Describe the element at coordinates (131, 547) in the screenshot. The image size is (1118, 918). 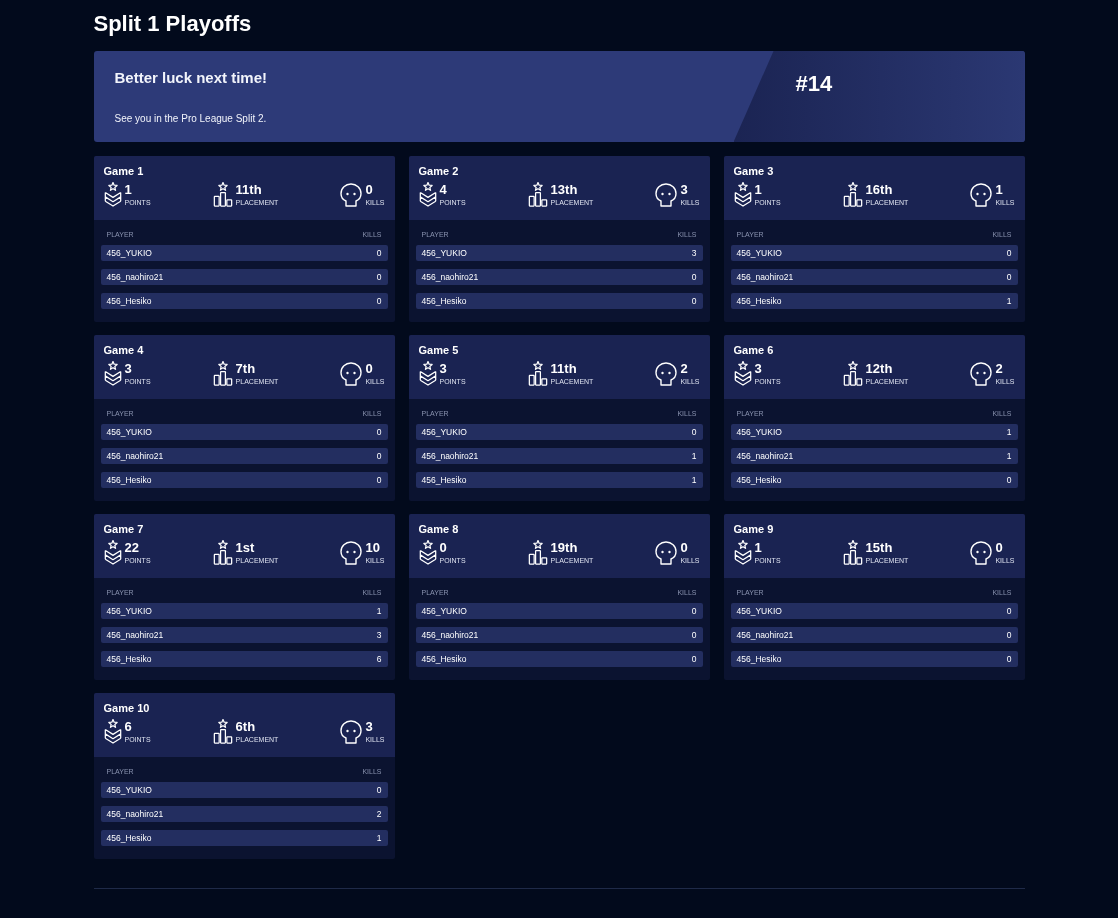
I see `stat-value: 22` at that location.